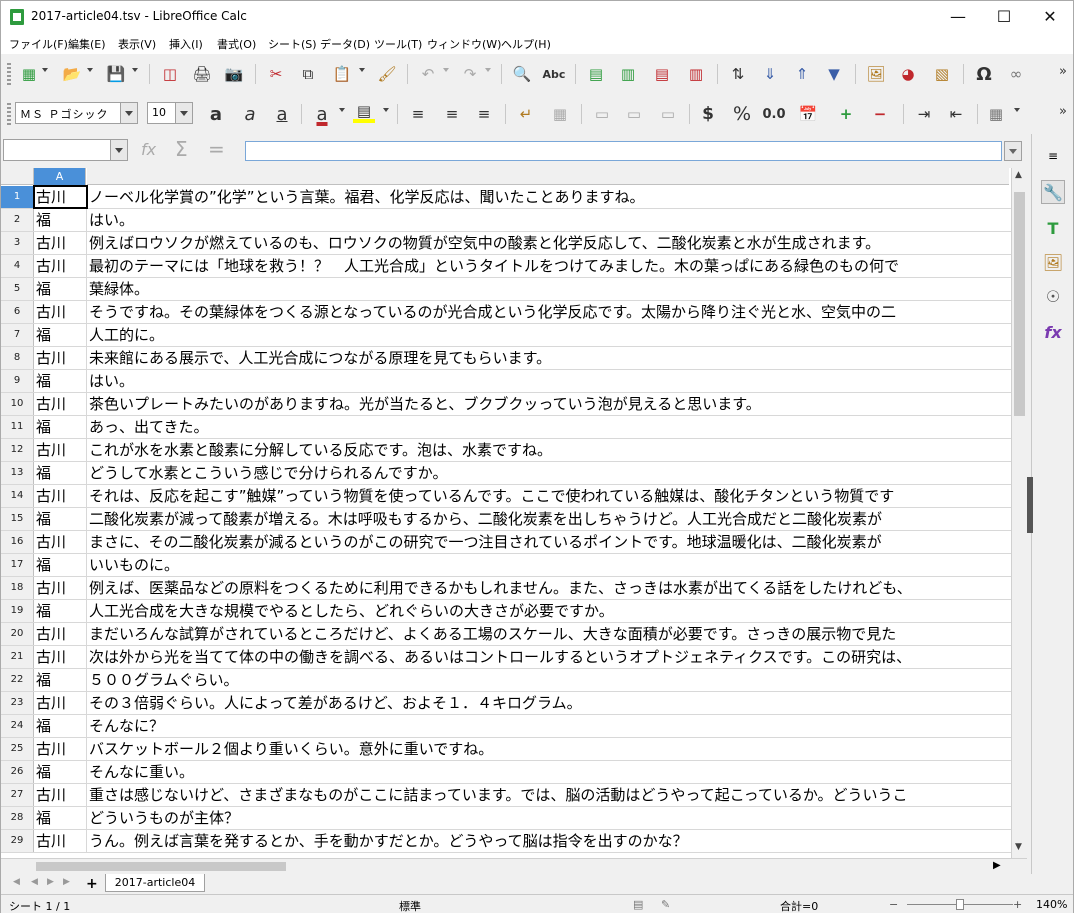 Image resolution: width=1074 pixels, height=914 pixels. I want to click on align-top-icon: ▭, so click(602, 114).